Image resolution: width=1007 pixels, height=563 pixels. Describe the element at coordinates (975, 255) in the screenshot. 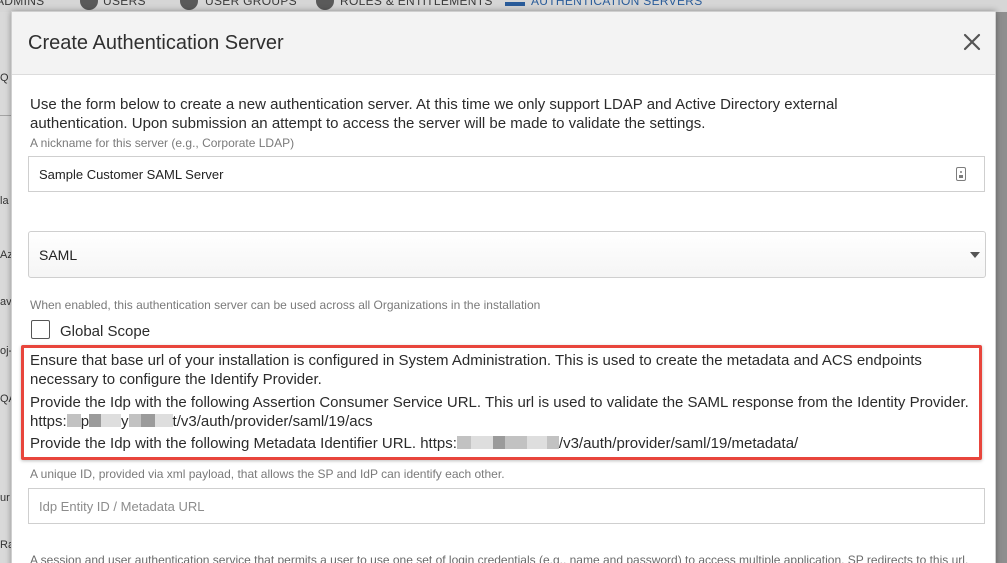

I see `caret-down-icon` at that location.